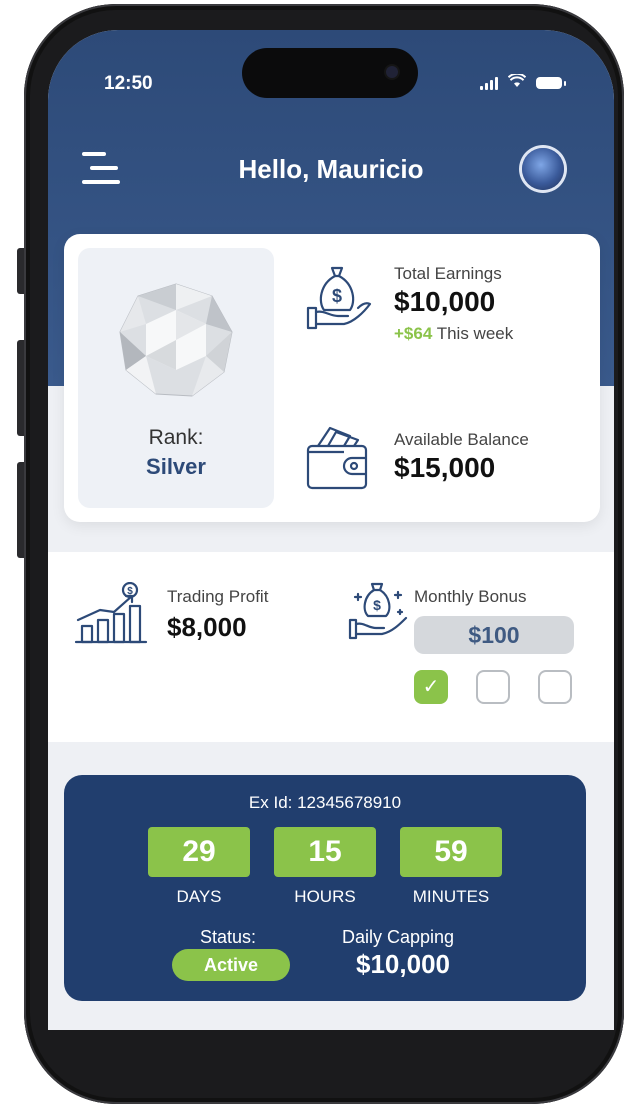  I want to click on monthly-bonus-value: $100, so click(494, 635).